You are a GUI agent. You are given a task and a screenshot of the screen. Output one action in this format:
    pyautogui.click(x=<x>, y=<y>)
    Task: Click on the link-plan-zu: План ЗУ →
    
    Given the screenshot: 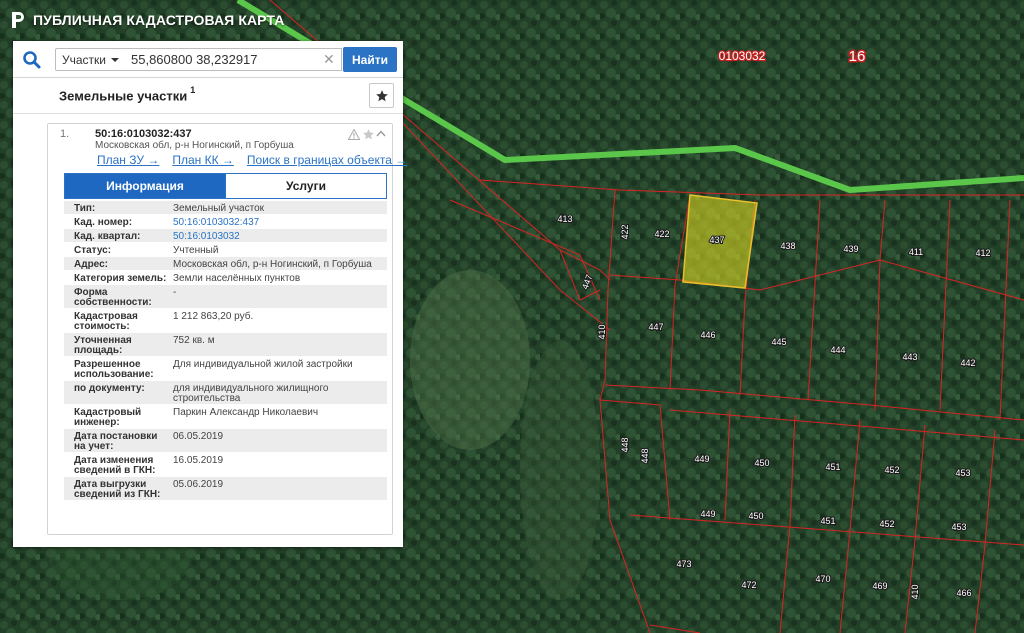 What is the action you would take?
    pyautogui.click(x=128, y=160)
    